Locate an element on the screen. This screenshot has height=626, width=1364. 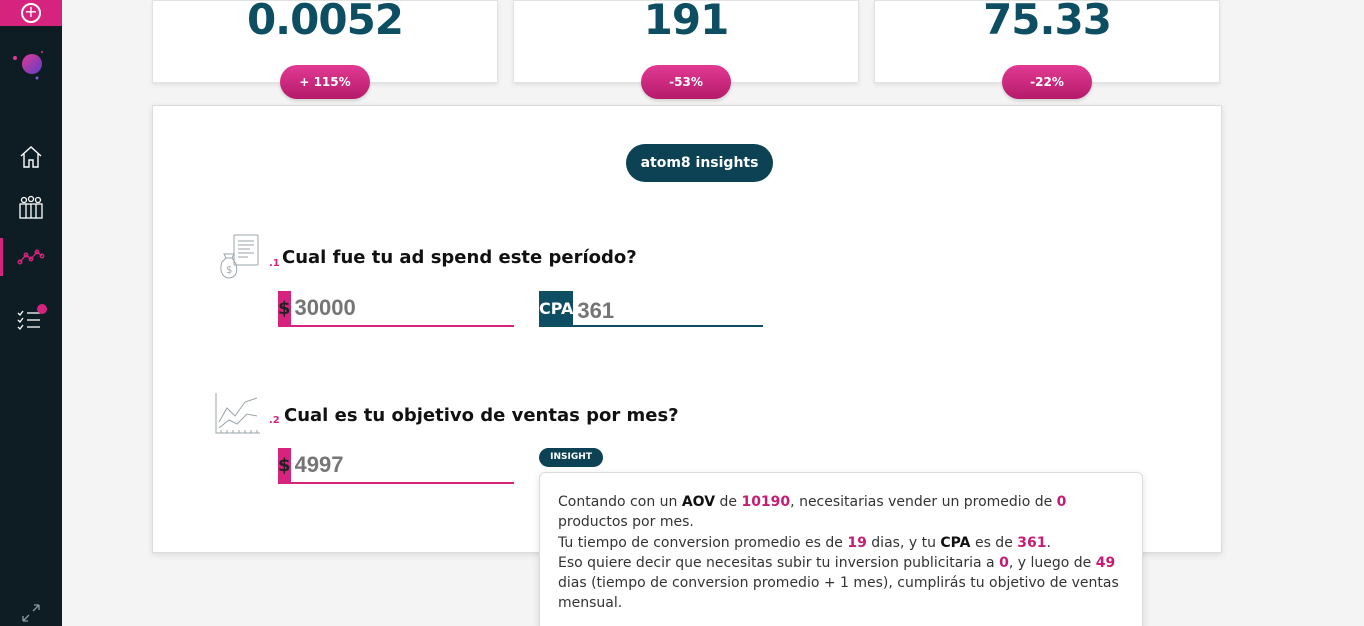
invoice-money-icon: $ is located at coordinates (239, 256).